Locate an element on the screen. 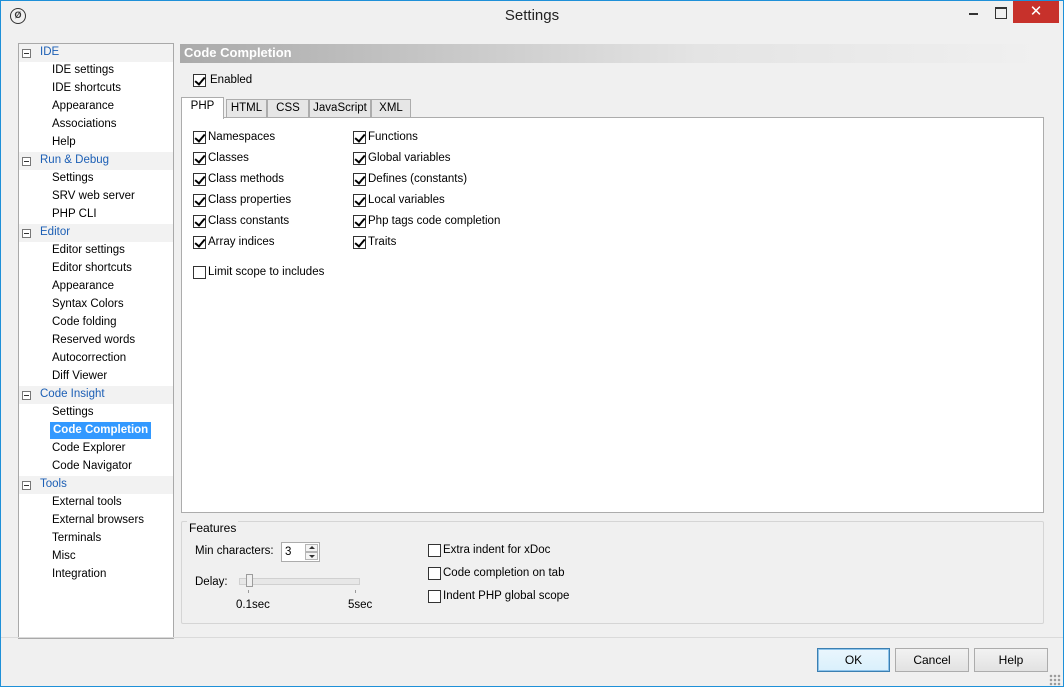 The height and width of the screenshot is (687, 1064). tree-item-label: SRV web server is located at coordinates (93, 196).